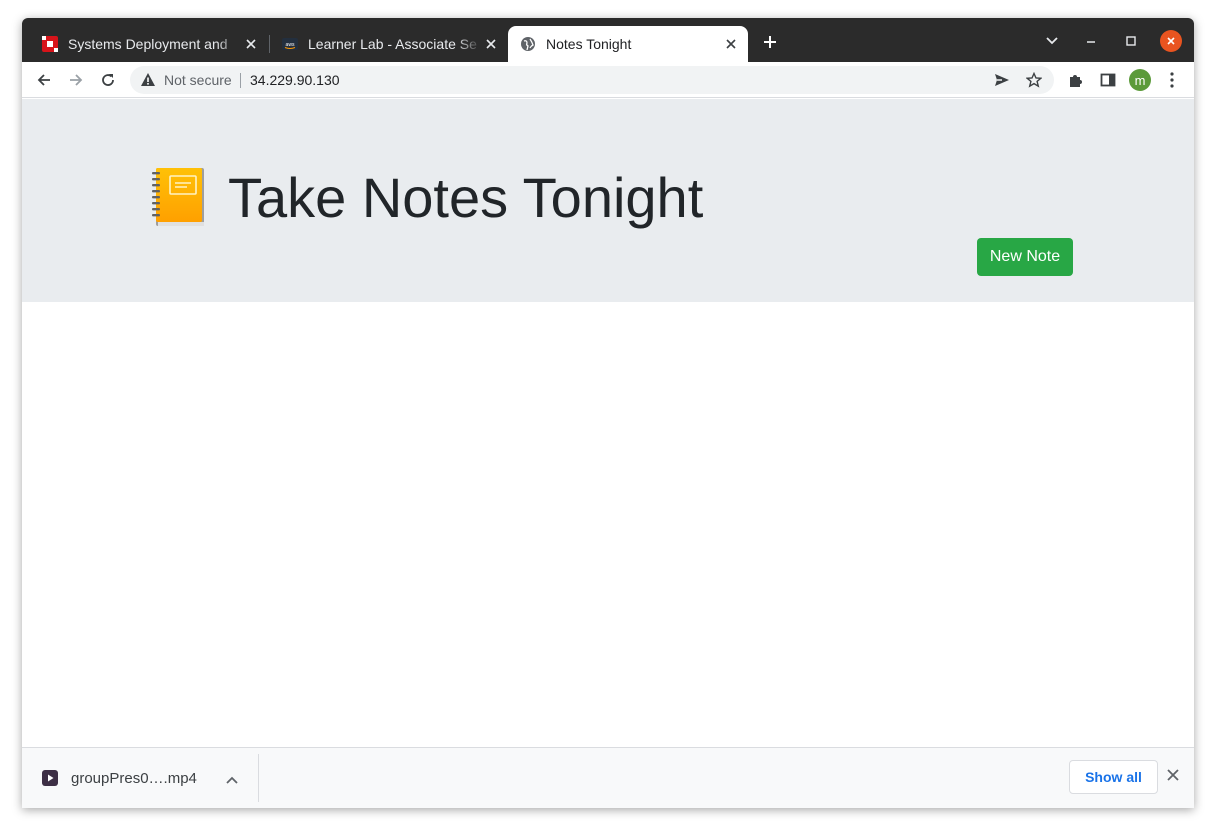 The height and width of the screenshot is (833, 1216). I want to click on aws-favicon-icon: aws, so click(290, 44).